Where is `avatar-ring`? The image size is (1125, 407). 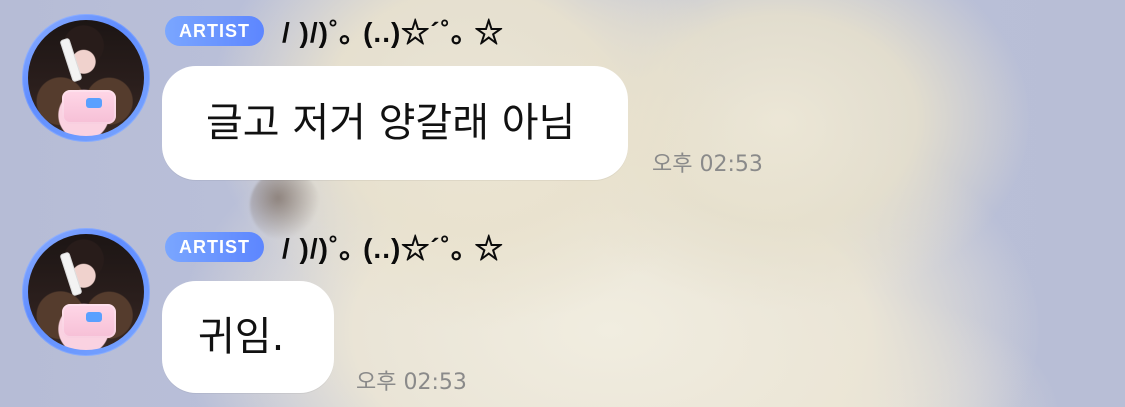 avatar-ring is located at coordinates (86, 292).